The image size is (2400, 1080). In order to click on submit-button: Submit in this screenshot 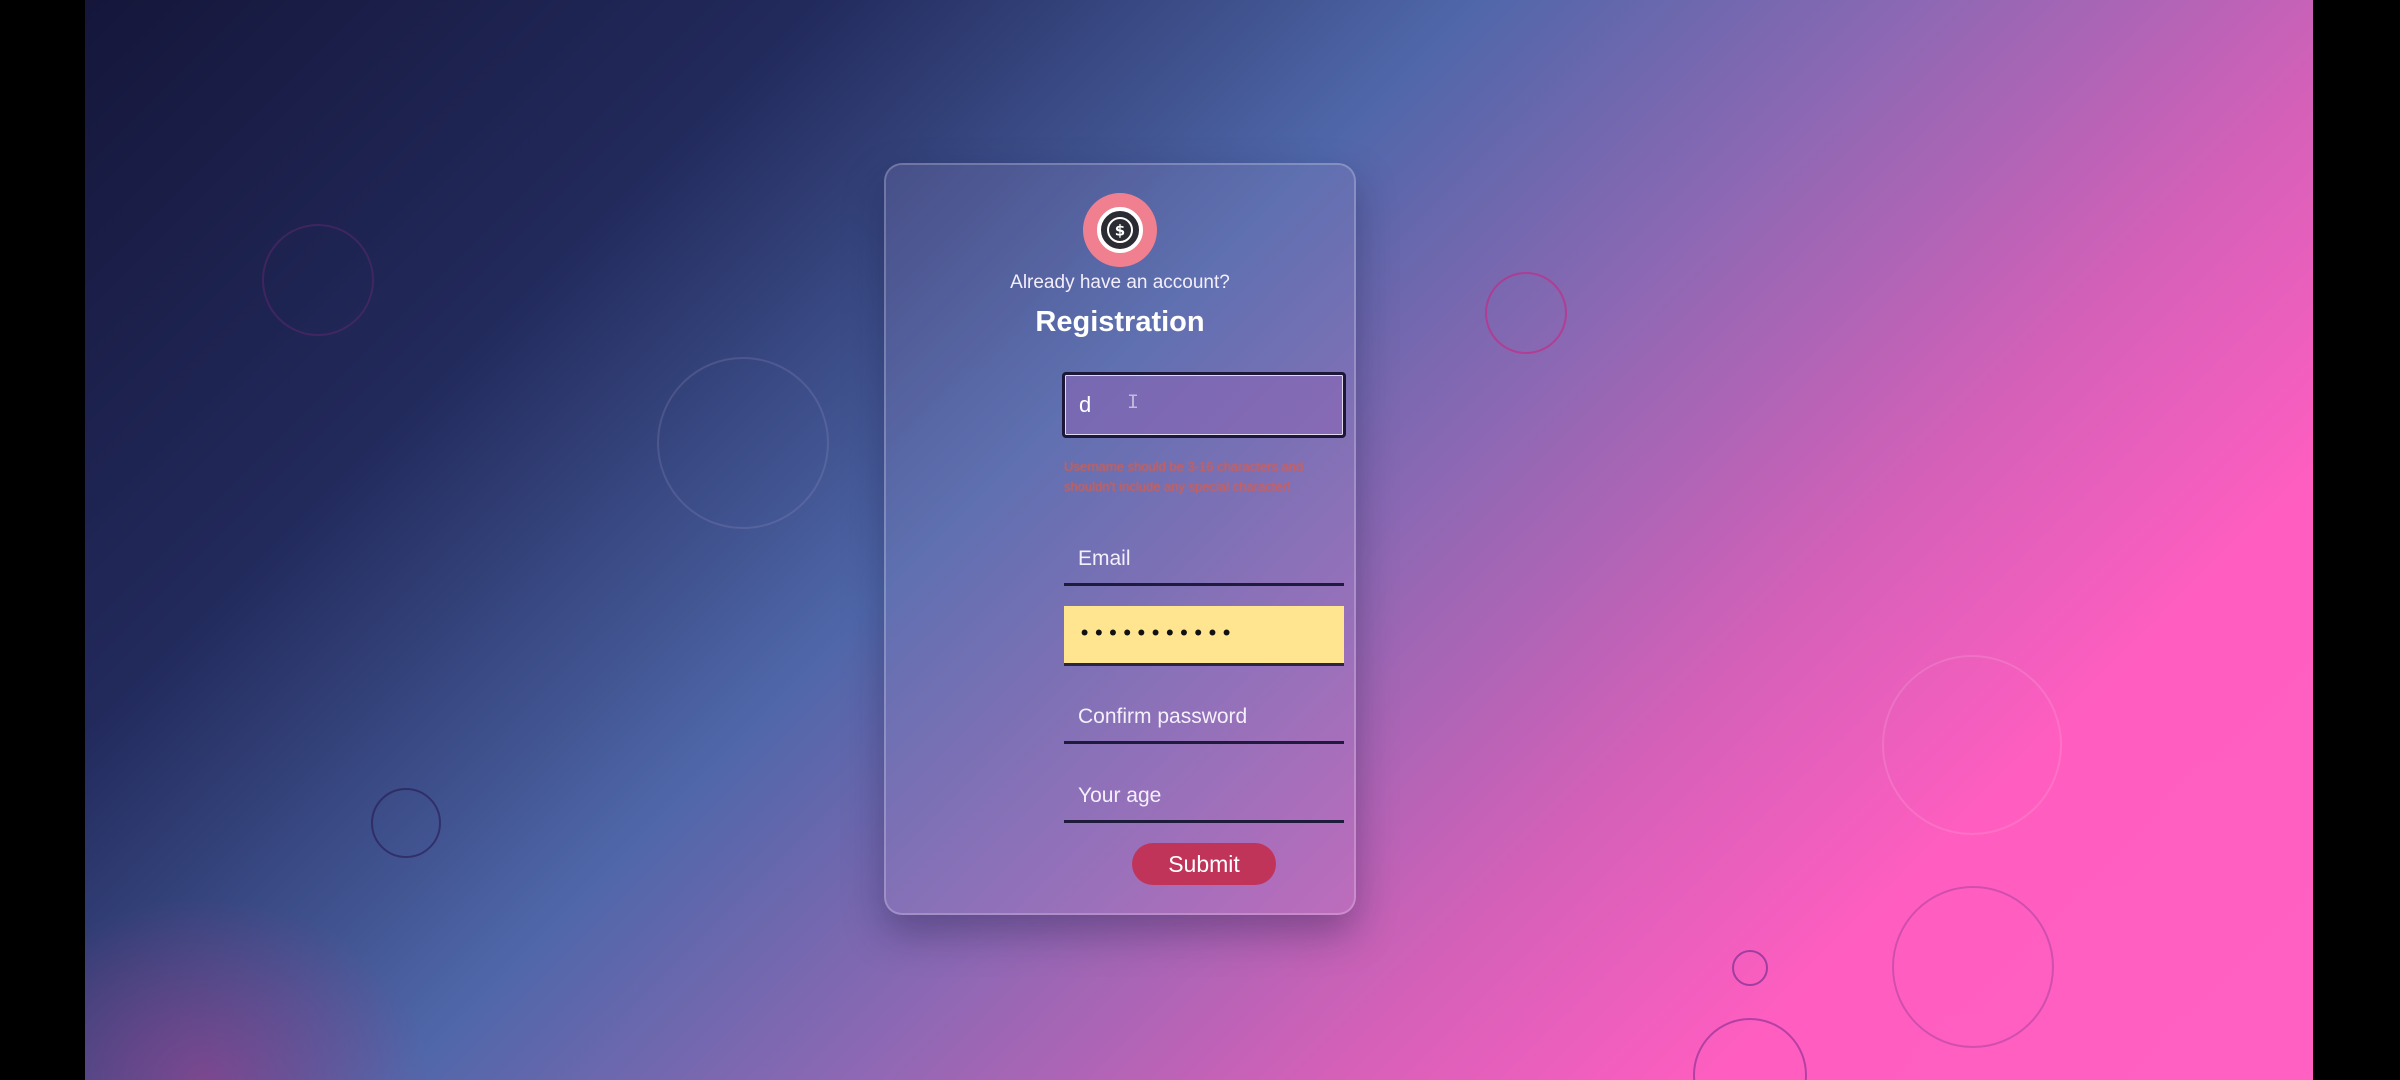, I will do `click(1204, 864)`.